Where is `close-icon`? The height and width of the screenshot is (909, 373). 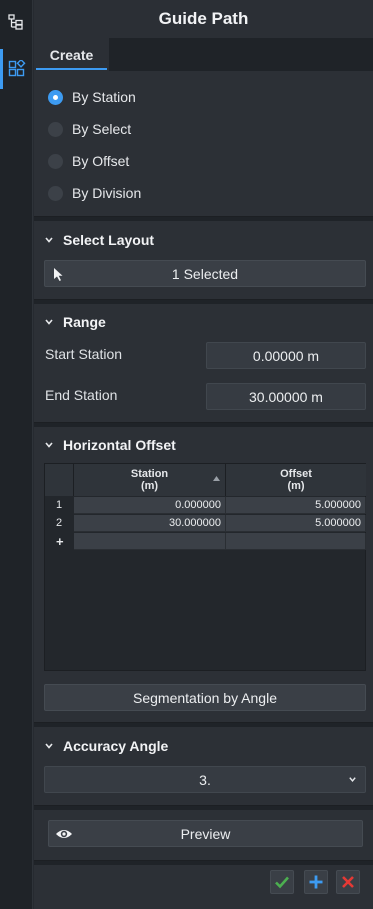 close-icon is located at coordinates (348, 882).